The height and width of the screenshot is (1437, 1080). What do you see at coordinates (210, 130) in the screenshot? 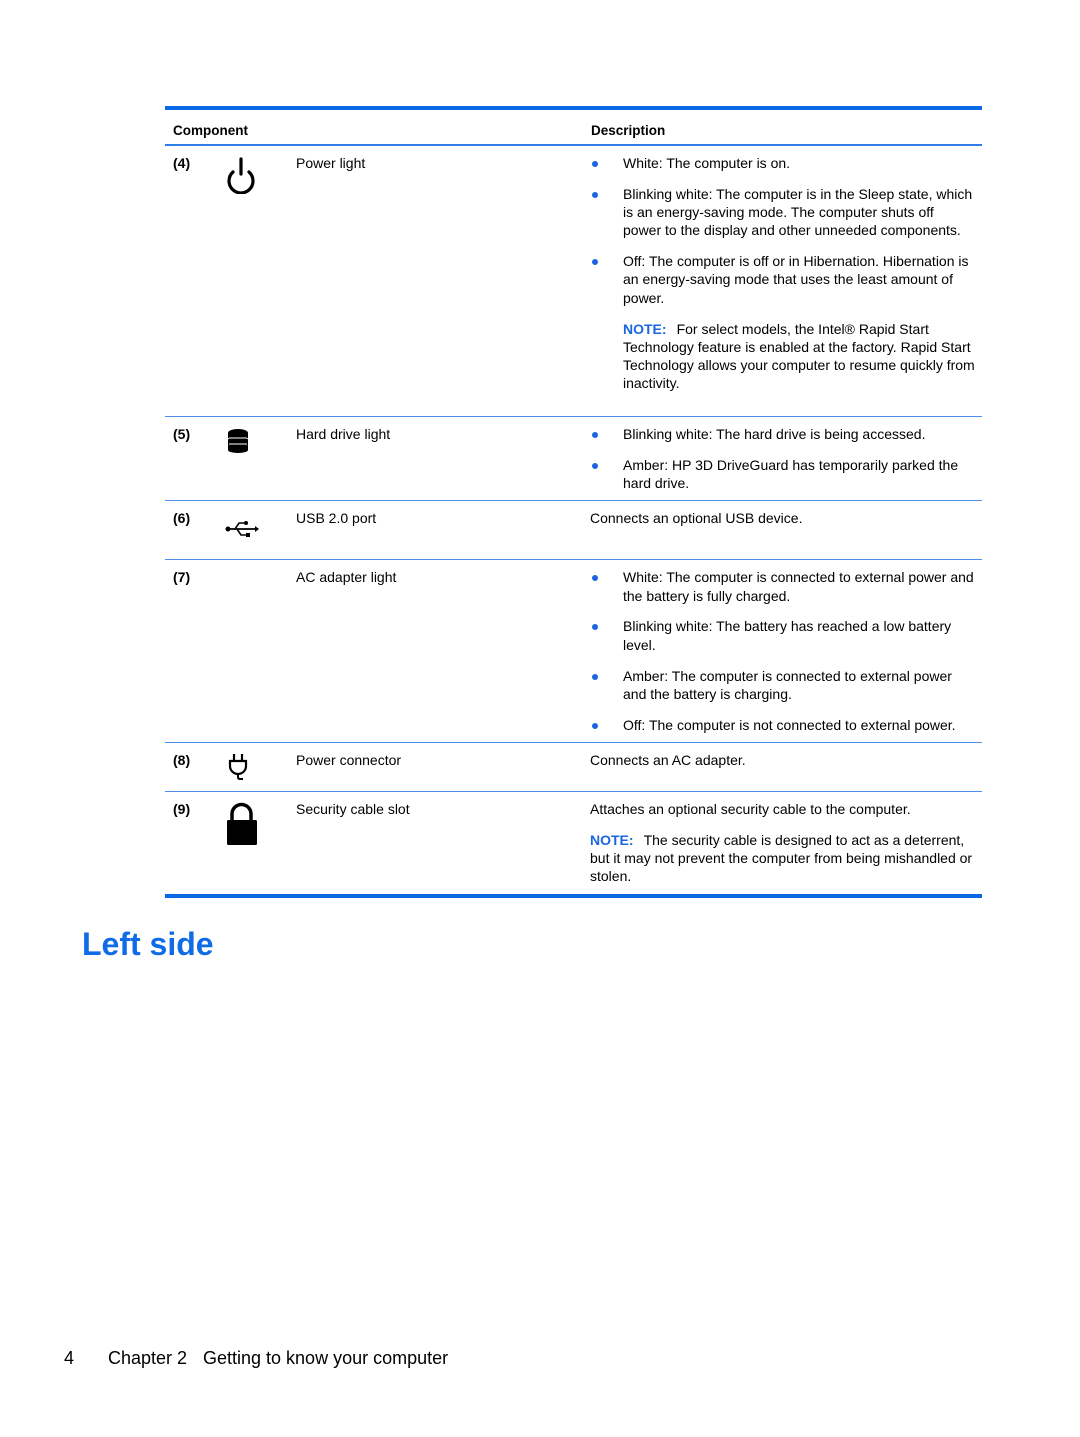
I see `header-component: Component` at bounding box center [210, 130].